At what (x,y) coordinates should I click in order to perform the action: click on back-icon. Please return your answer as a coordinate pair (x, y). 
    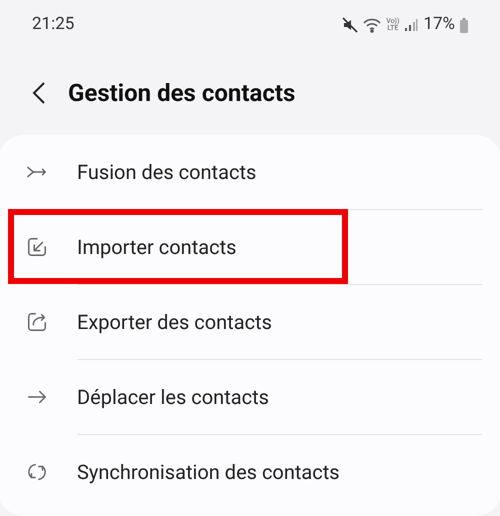
    Looking at the image, I should click on (39, 92).